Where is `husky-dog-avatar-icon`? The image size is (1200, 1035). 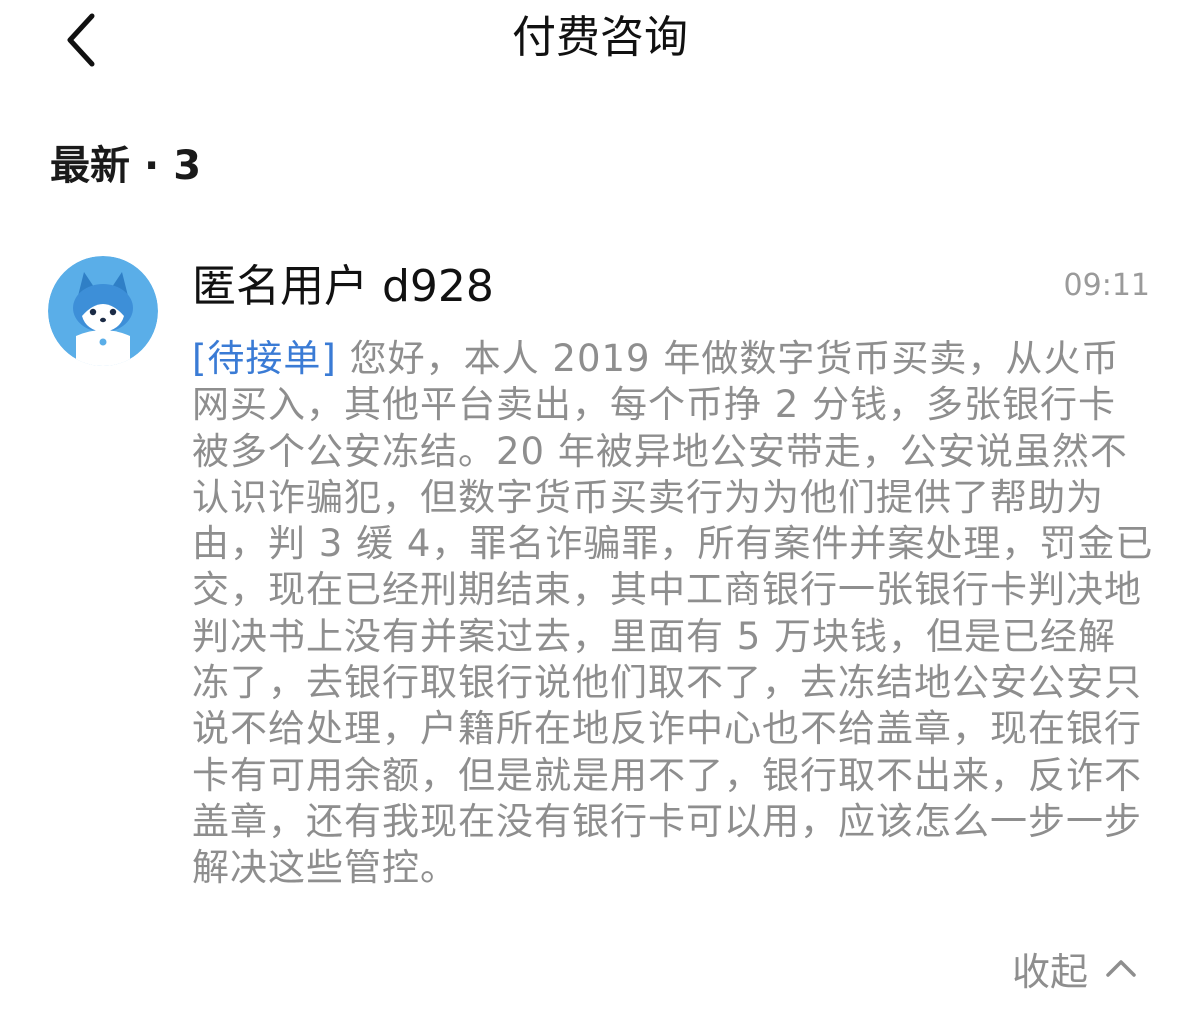
husky-dog-avatar-icon is located at coordinates (103, 311).